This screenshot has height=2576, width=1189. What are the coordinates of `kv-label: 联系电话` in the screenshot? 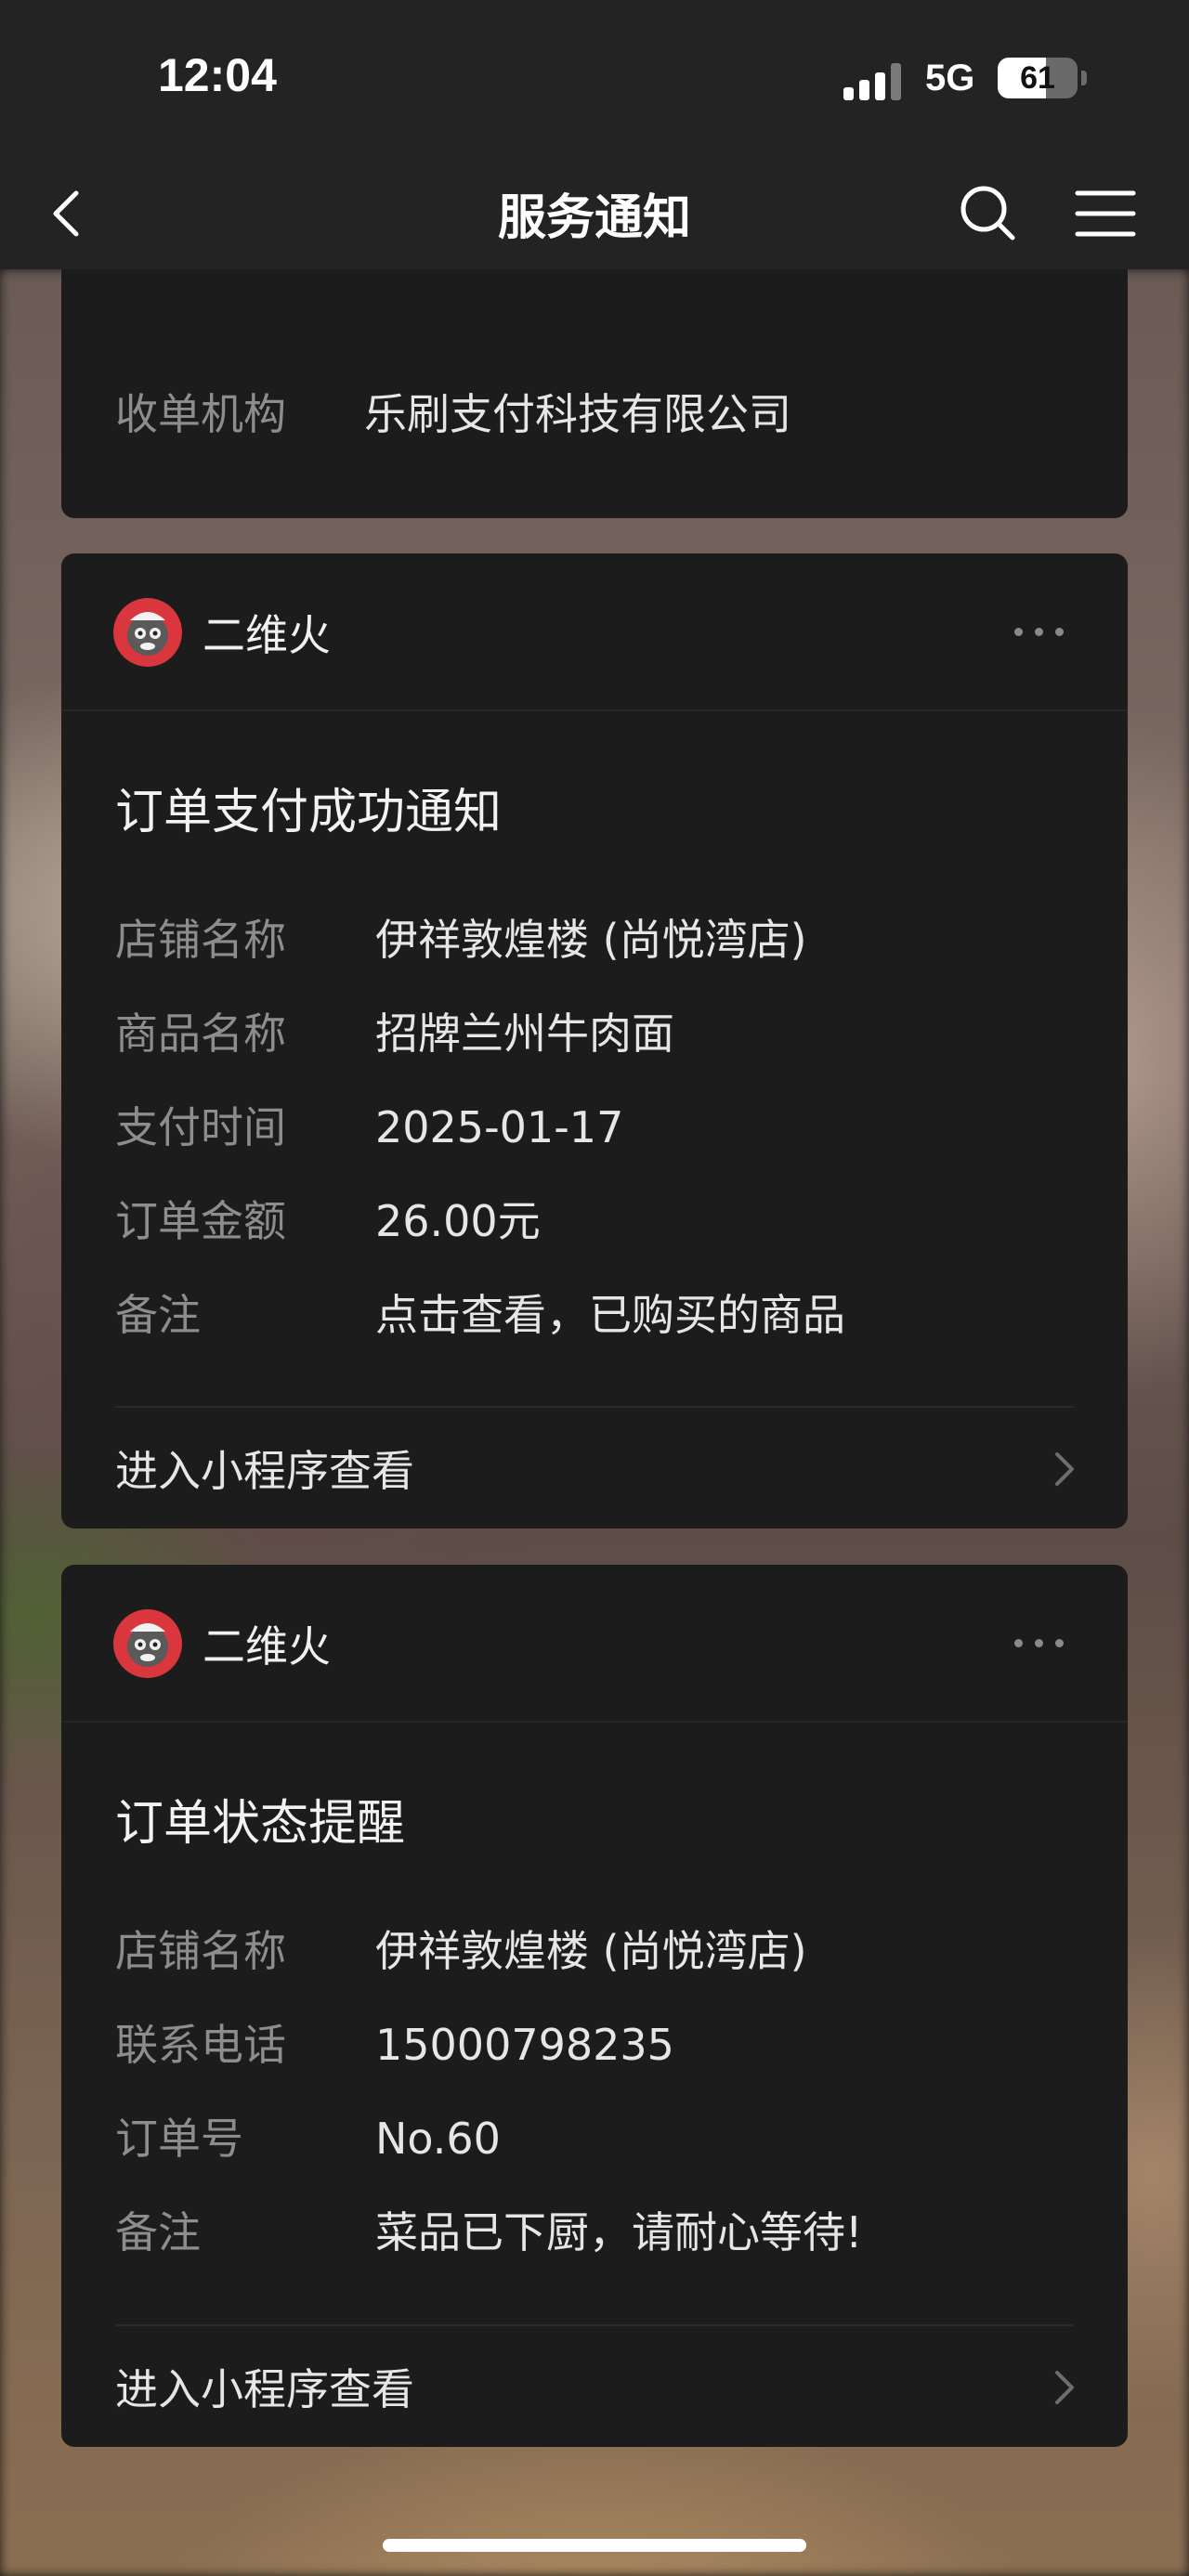 It's located at (201, 2045).